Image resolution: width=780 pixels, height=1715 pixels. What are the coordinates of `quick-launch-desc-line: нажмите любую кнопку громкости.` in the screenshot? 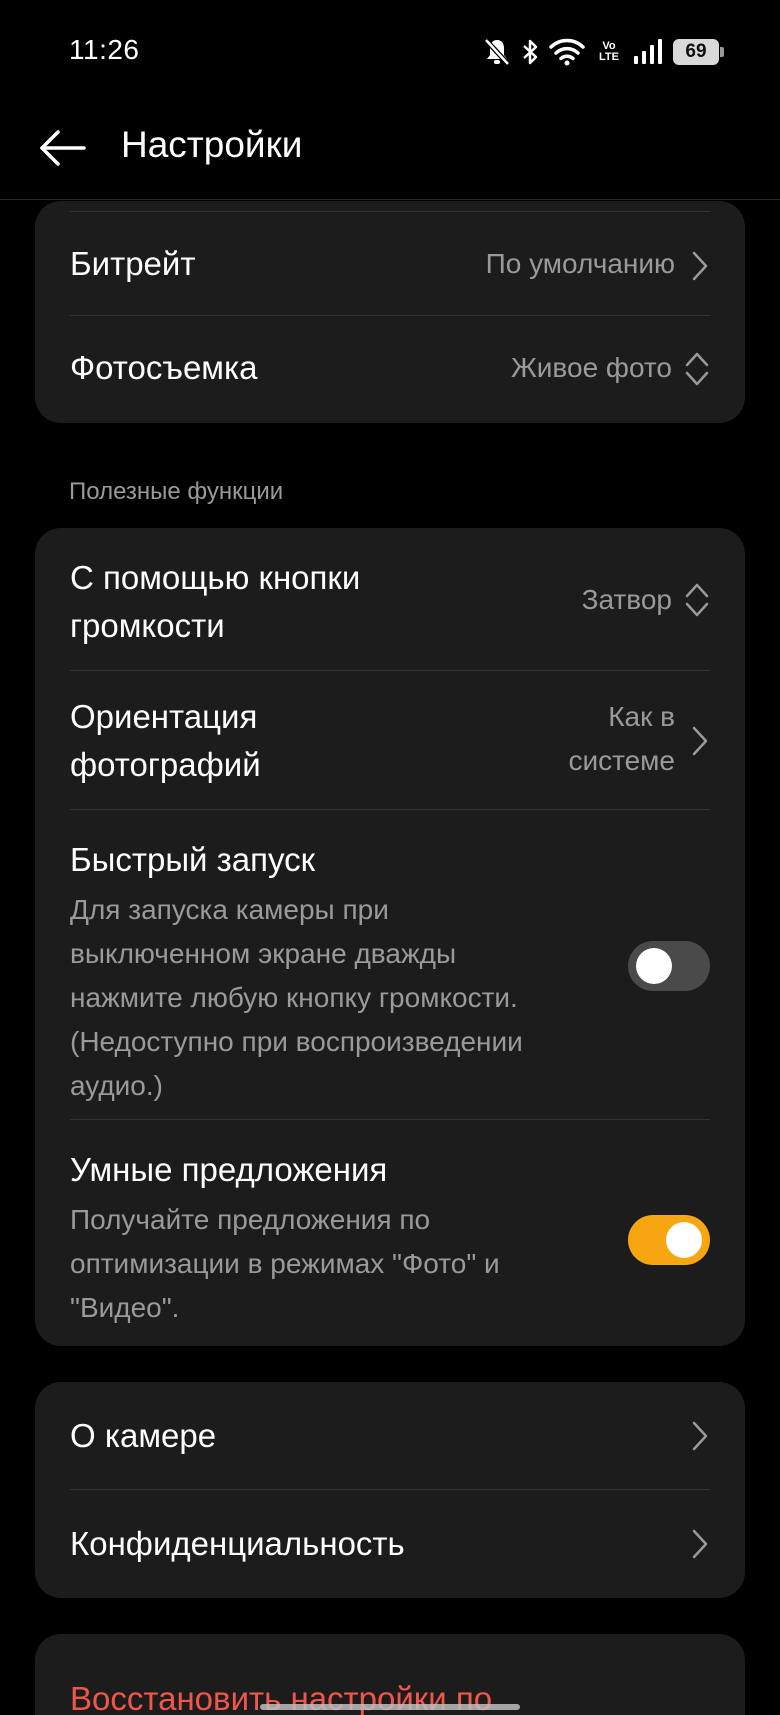 It's located at (294, 997).